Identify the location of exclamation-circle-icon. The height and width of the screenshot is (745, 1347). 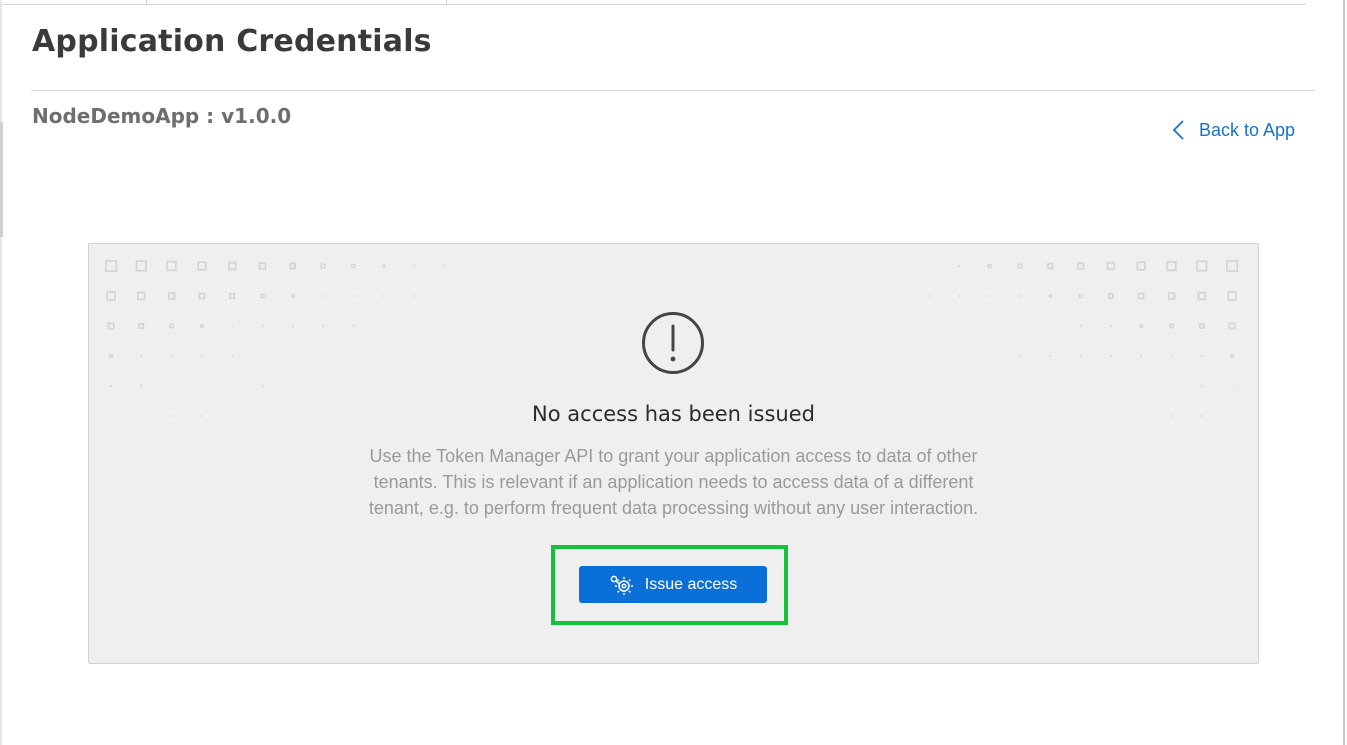
(673, 343).